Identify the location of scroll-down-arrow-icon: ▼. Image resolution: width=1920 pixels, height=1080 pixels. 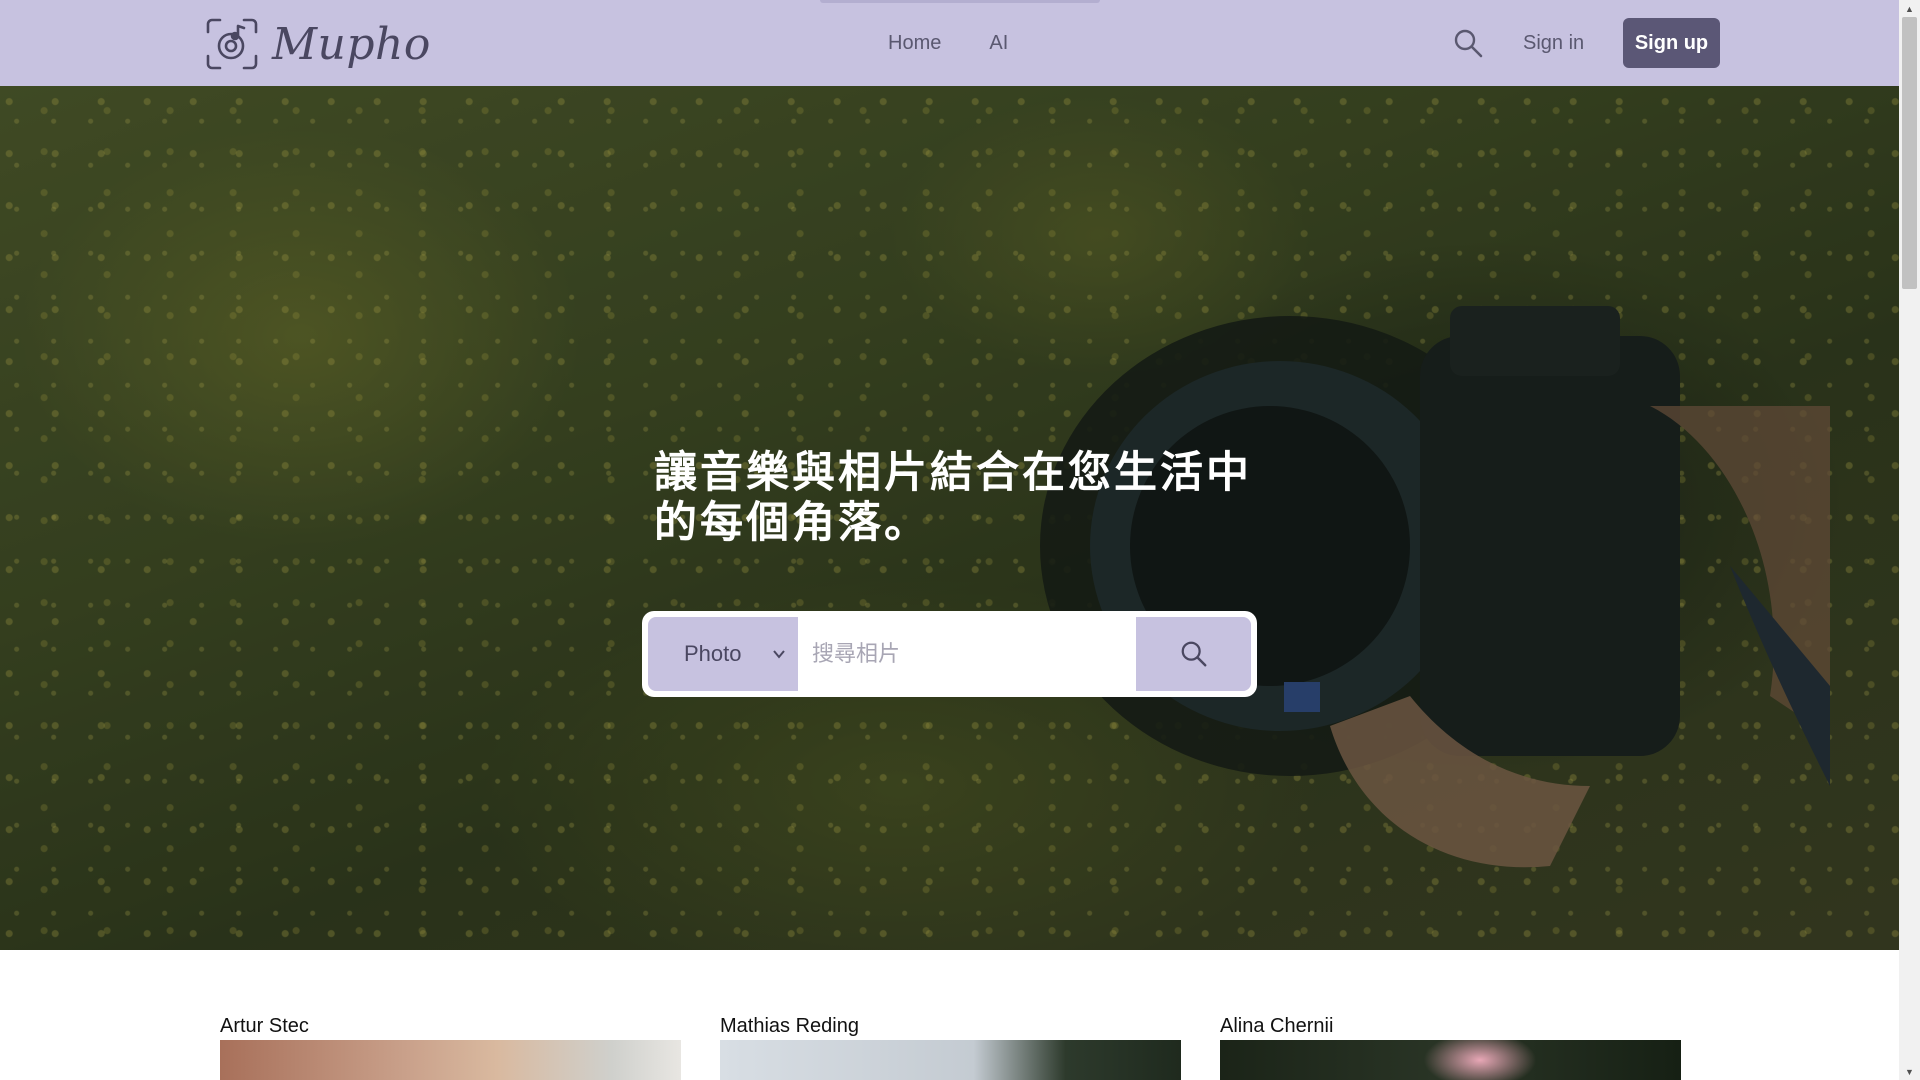
(1909, 1071).